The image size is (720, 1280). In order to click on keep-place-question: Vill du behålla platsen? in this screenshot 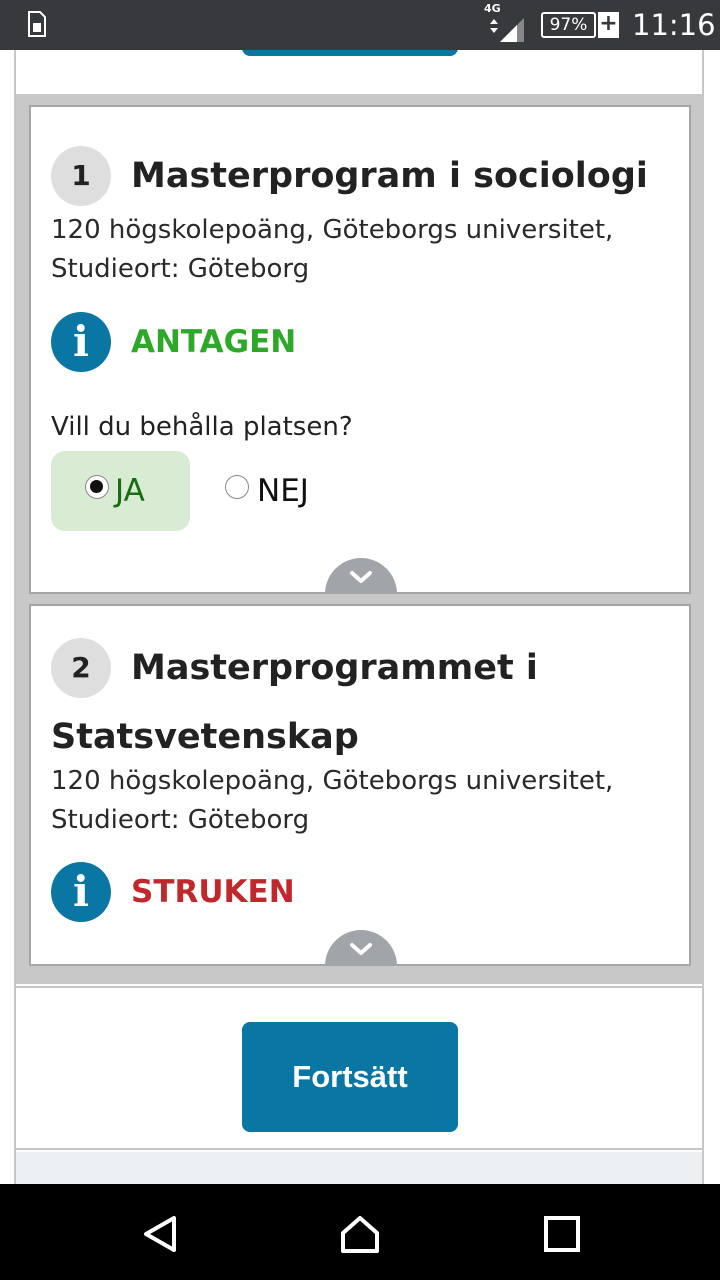, I will do `click(202, 427)`.